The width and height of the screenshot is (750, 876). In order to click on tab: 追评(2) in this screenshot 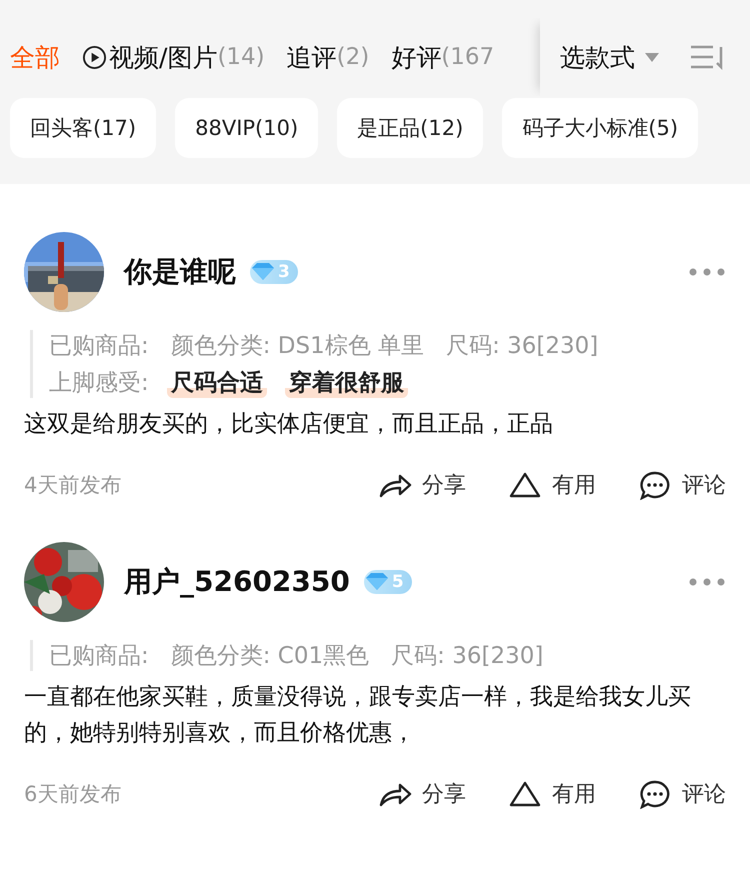, I will do `click(328, 57)`.